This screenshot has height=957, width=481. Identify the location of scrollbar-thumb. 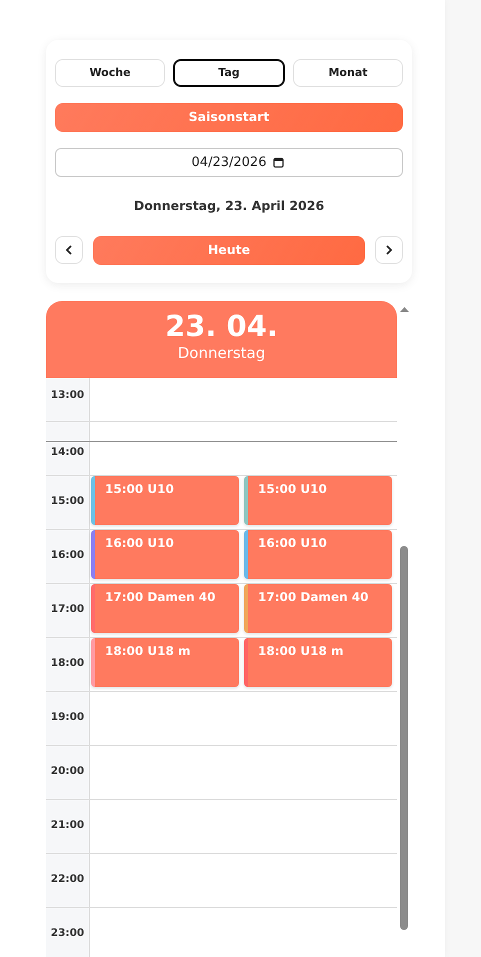
(404, 738).